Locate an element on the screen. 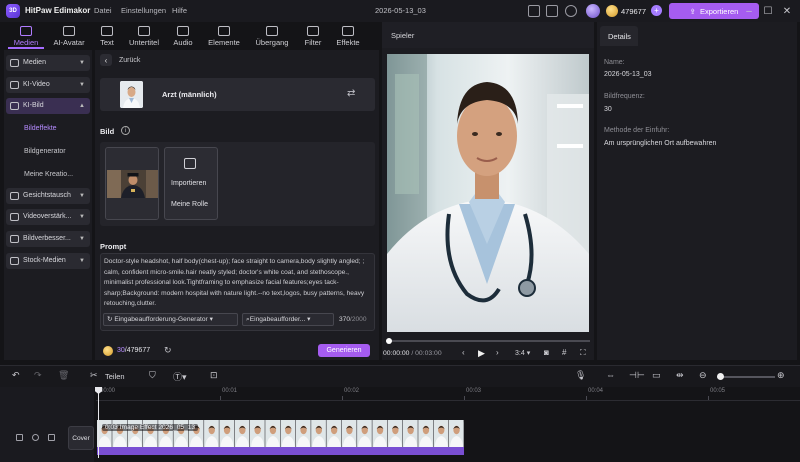 The image size is (800, 462). sidebar-item-stock-medien: Stock-Medien ▼ is located at coordinates (48, 261).